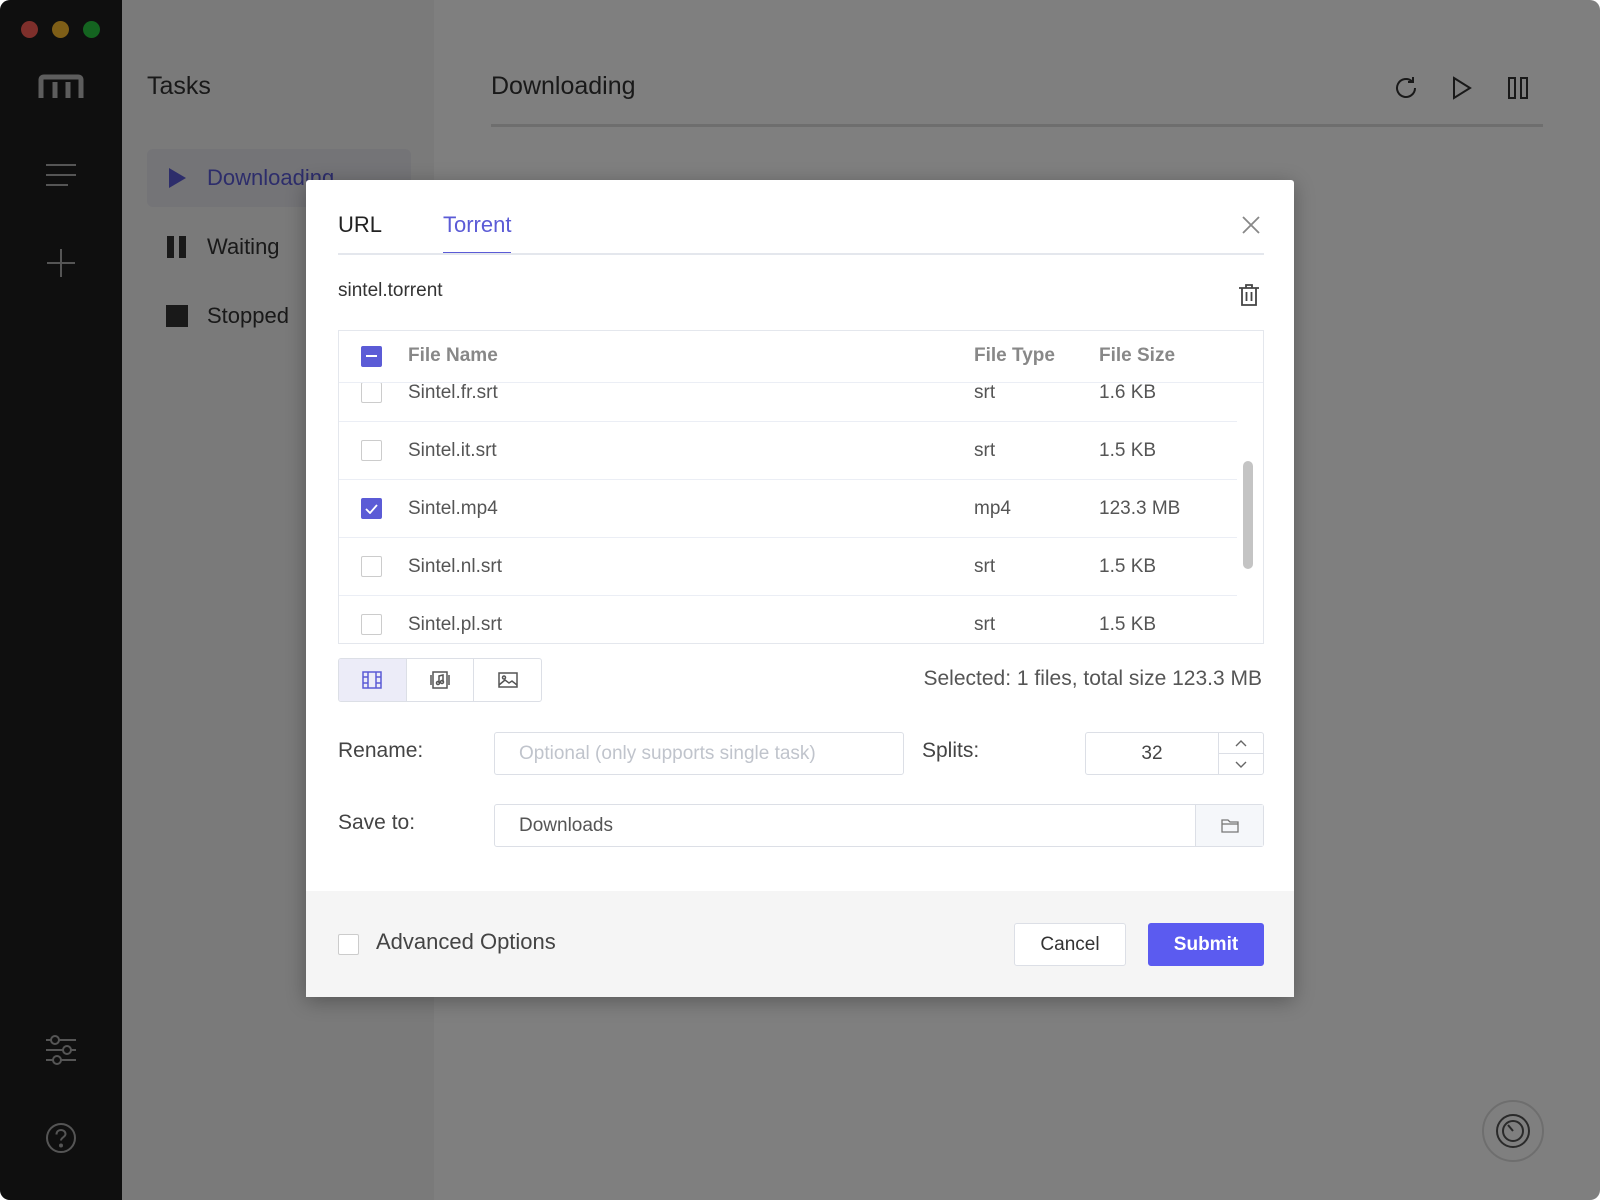 This screenshot has height=1200, width=1600. Describe the element at coordinates (371, 356) in the screenshot. I see `select-all-checkbox` at that location.